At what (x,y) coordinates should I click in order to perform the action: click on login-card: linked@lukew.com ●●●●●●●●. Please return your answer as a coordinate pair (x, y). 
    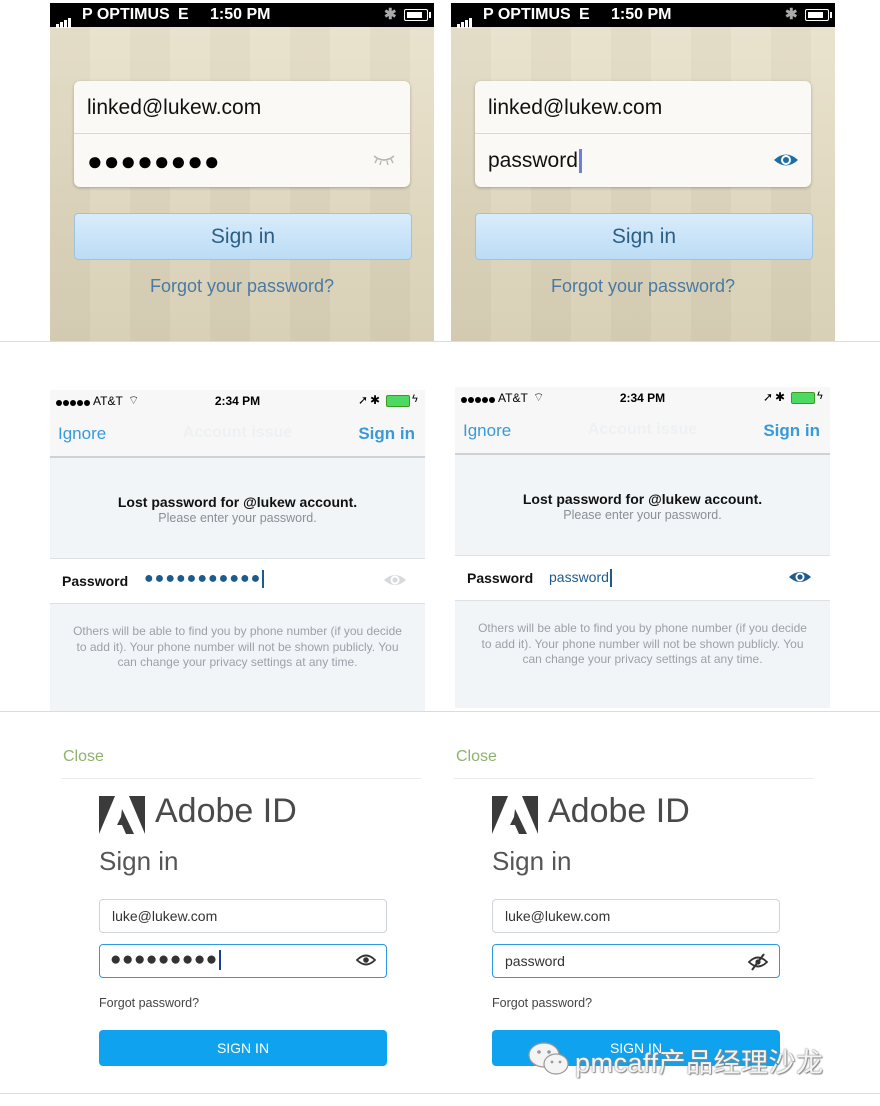
    Looking at the image, I should click on (242, 134).